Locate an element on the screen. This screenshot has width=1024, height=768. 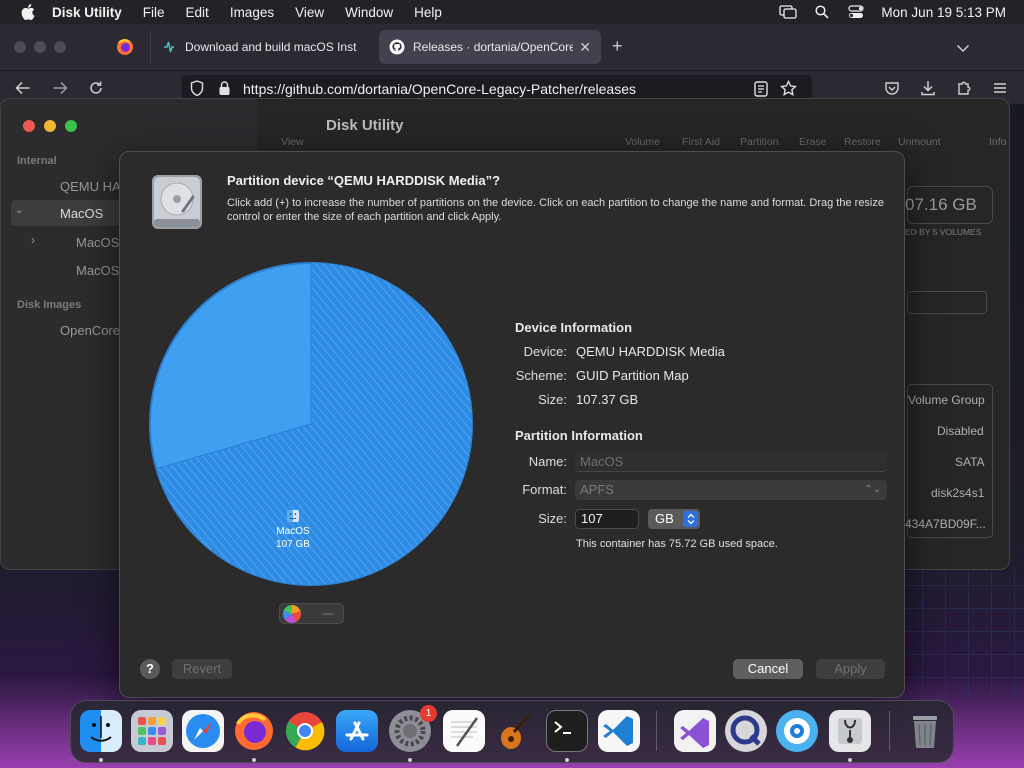
sidebar-item-qemu: QEMU HA is located at coordinates (90, 186).